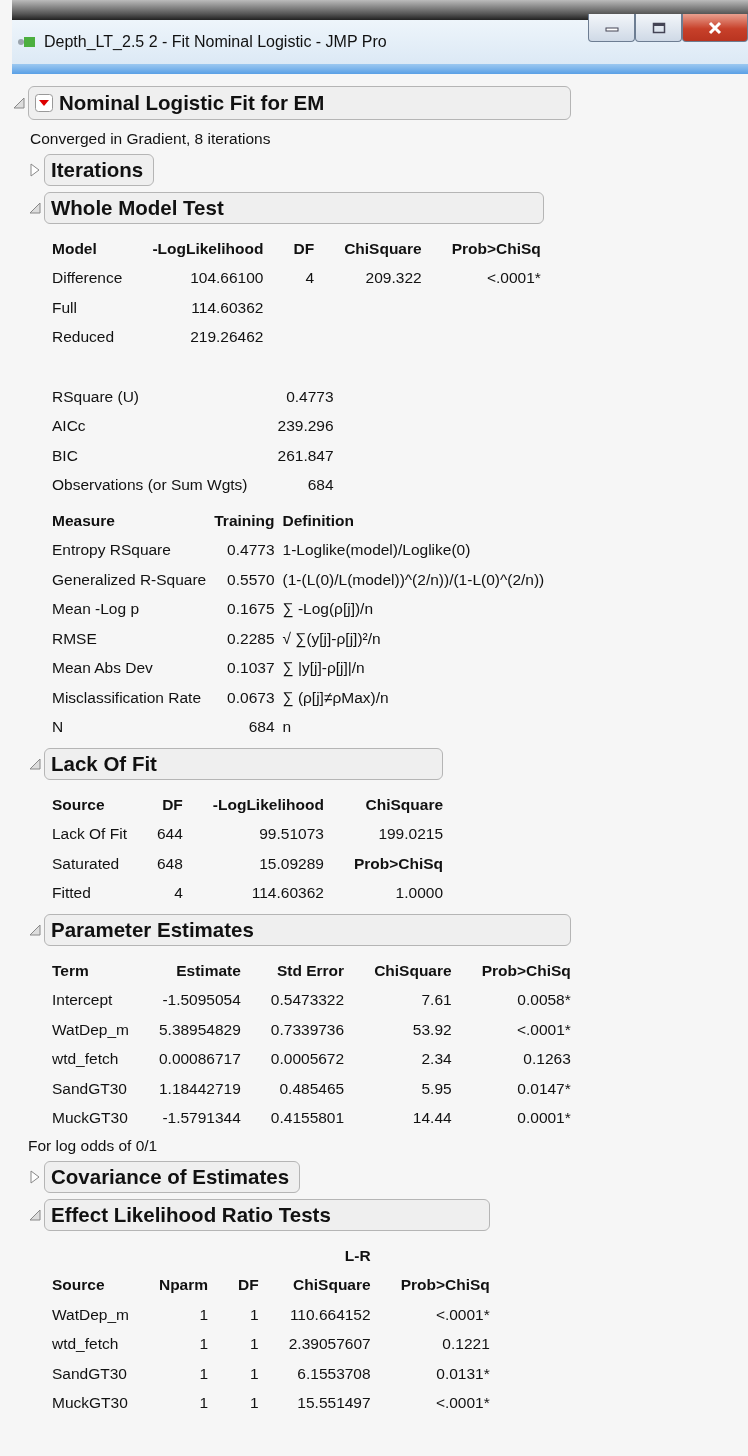 The width and height of the screenshot is (748, 1456). Describe the element at coordinates (201, 1118) in the screenshot. I see `table-cell: -1.5791344` at that location.